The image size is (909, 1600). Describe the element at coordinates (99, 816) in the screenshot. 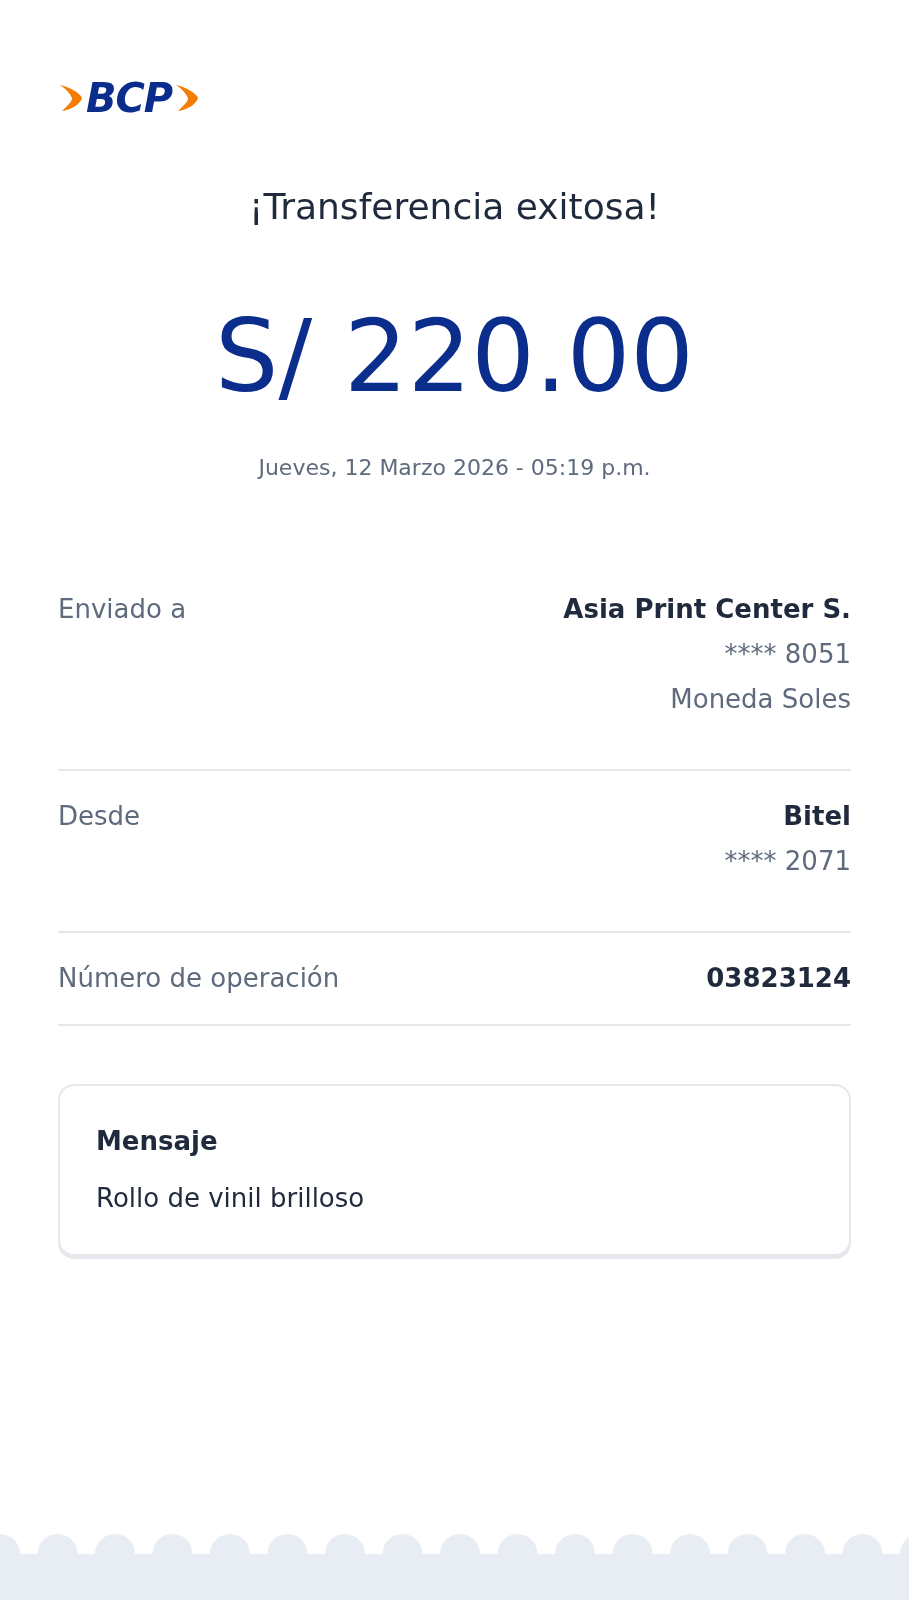

I see `detail-label: Desde` at that location.